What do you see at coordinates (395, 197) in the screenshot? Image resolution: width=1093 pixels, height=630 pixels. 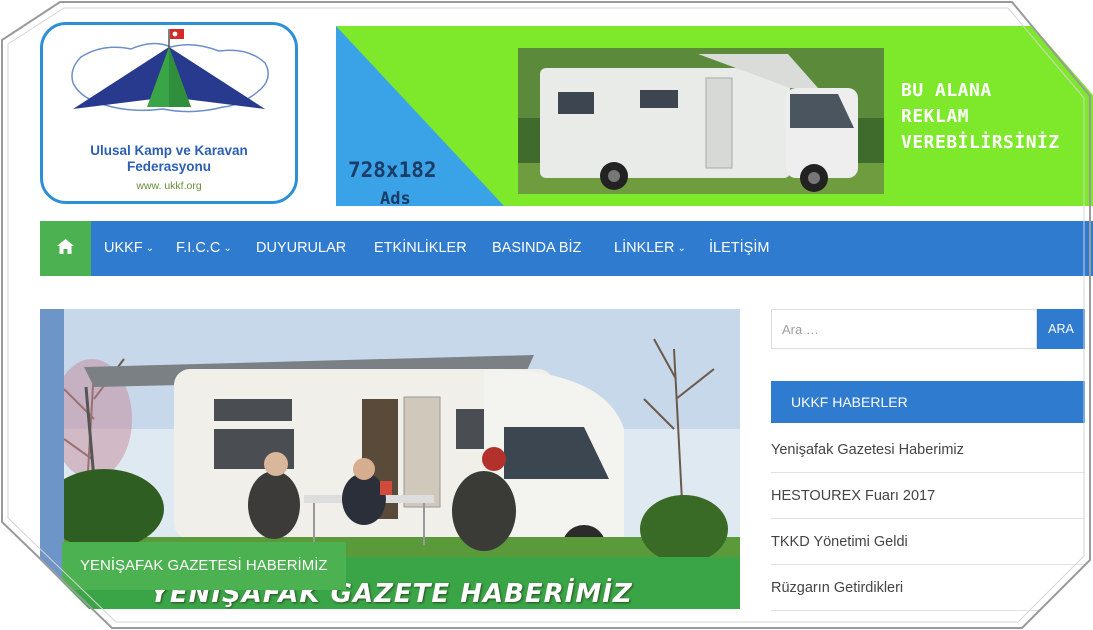 I see `ad-ads-label: Ads` at bounding box center [395, 197].